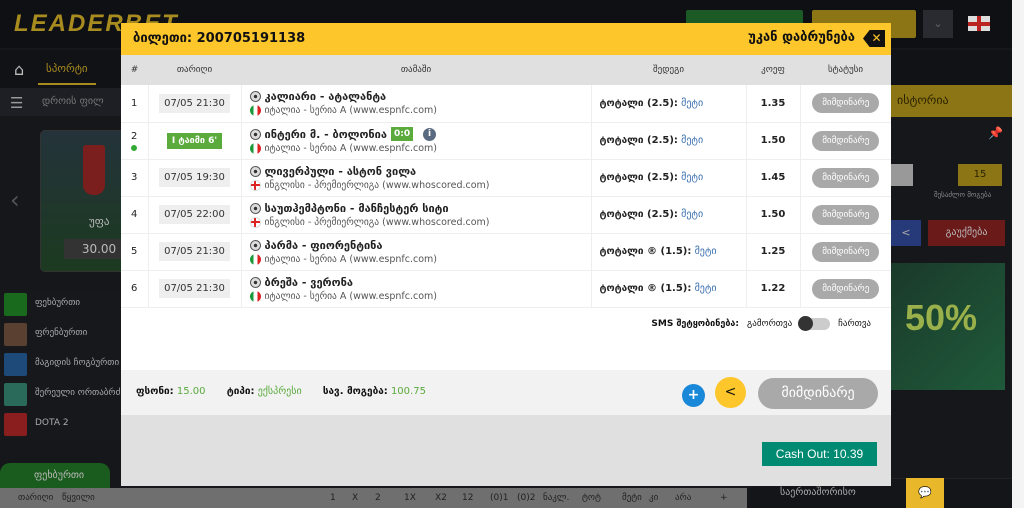  Describe the element at coordinates (773, 289) in the screenshot. I see `coefficient: 1.22` at that location.